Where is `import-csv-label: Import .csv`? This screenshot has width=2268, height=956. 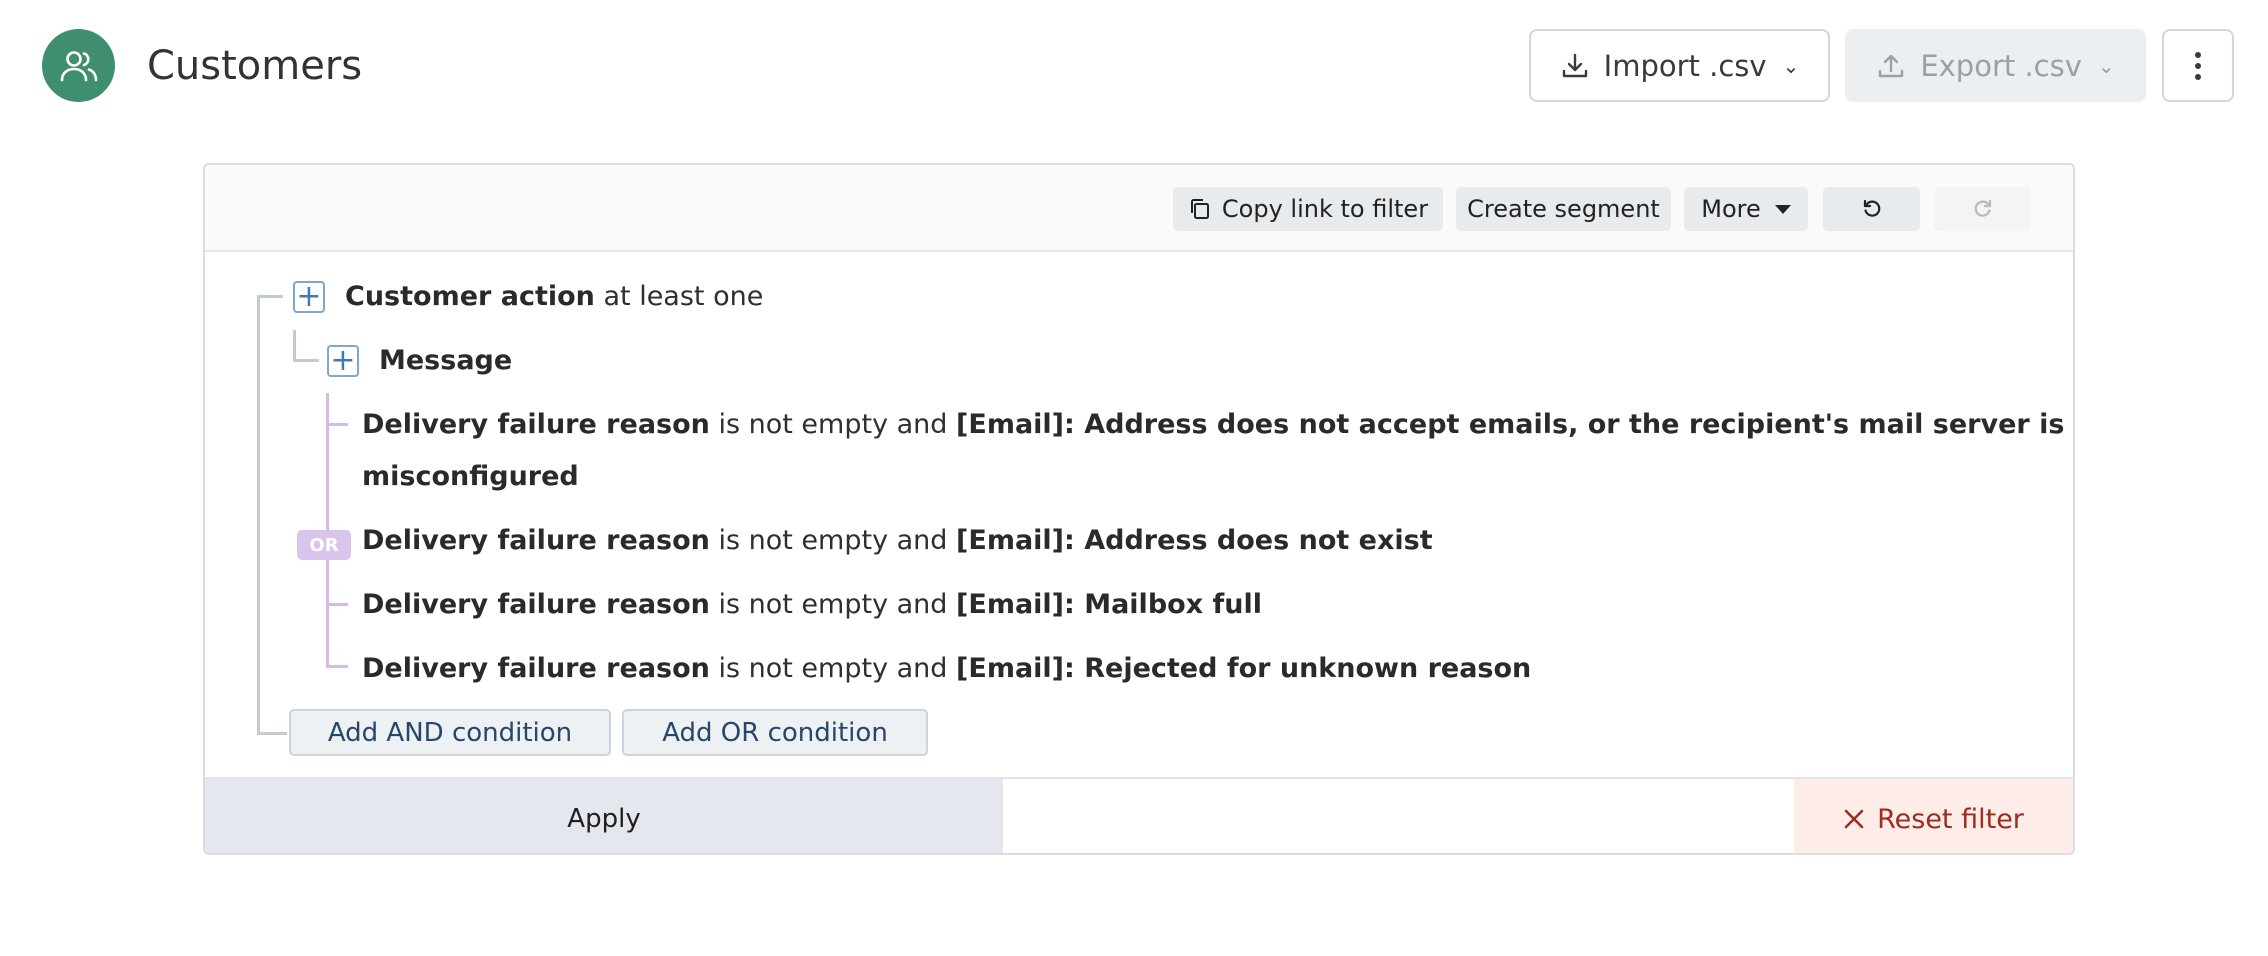
import-csv-label: Import .csv is located at coordinates (1685, 65).